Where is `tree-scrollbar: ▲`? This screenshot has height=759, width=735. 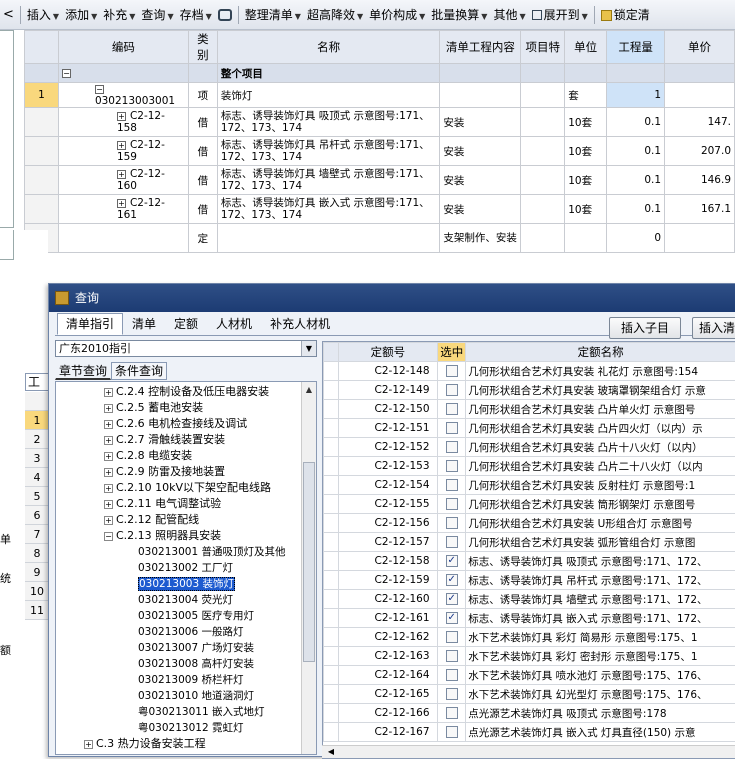
tree-scrollbar: ▲ is located at coordinates (308, 568).